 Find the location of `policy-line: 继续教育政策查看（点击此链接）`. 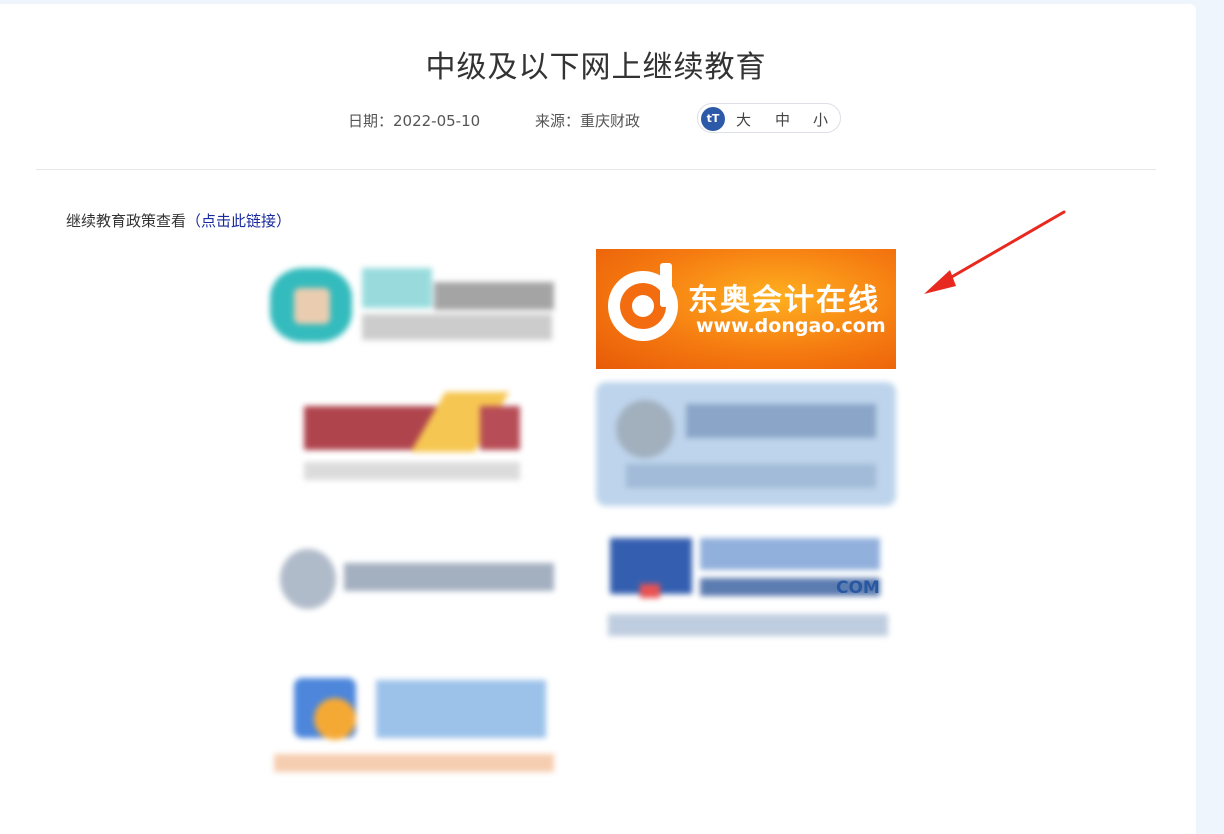

policy-line: 继续教育政策查看（点击此链接） is located at coordinates (178, 220).